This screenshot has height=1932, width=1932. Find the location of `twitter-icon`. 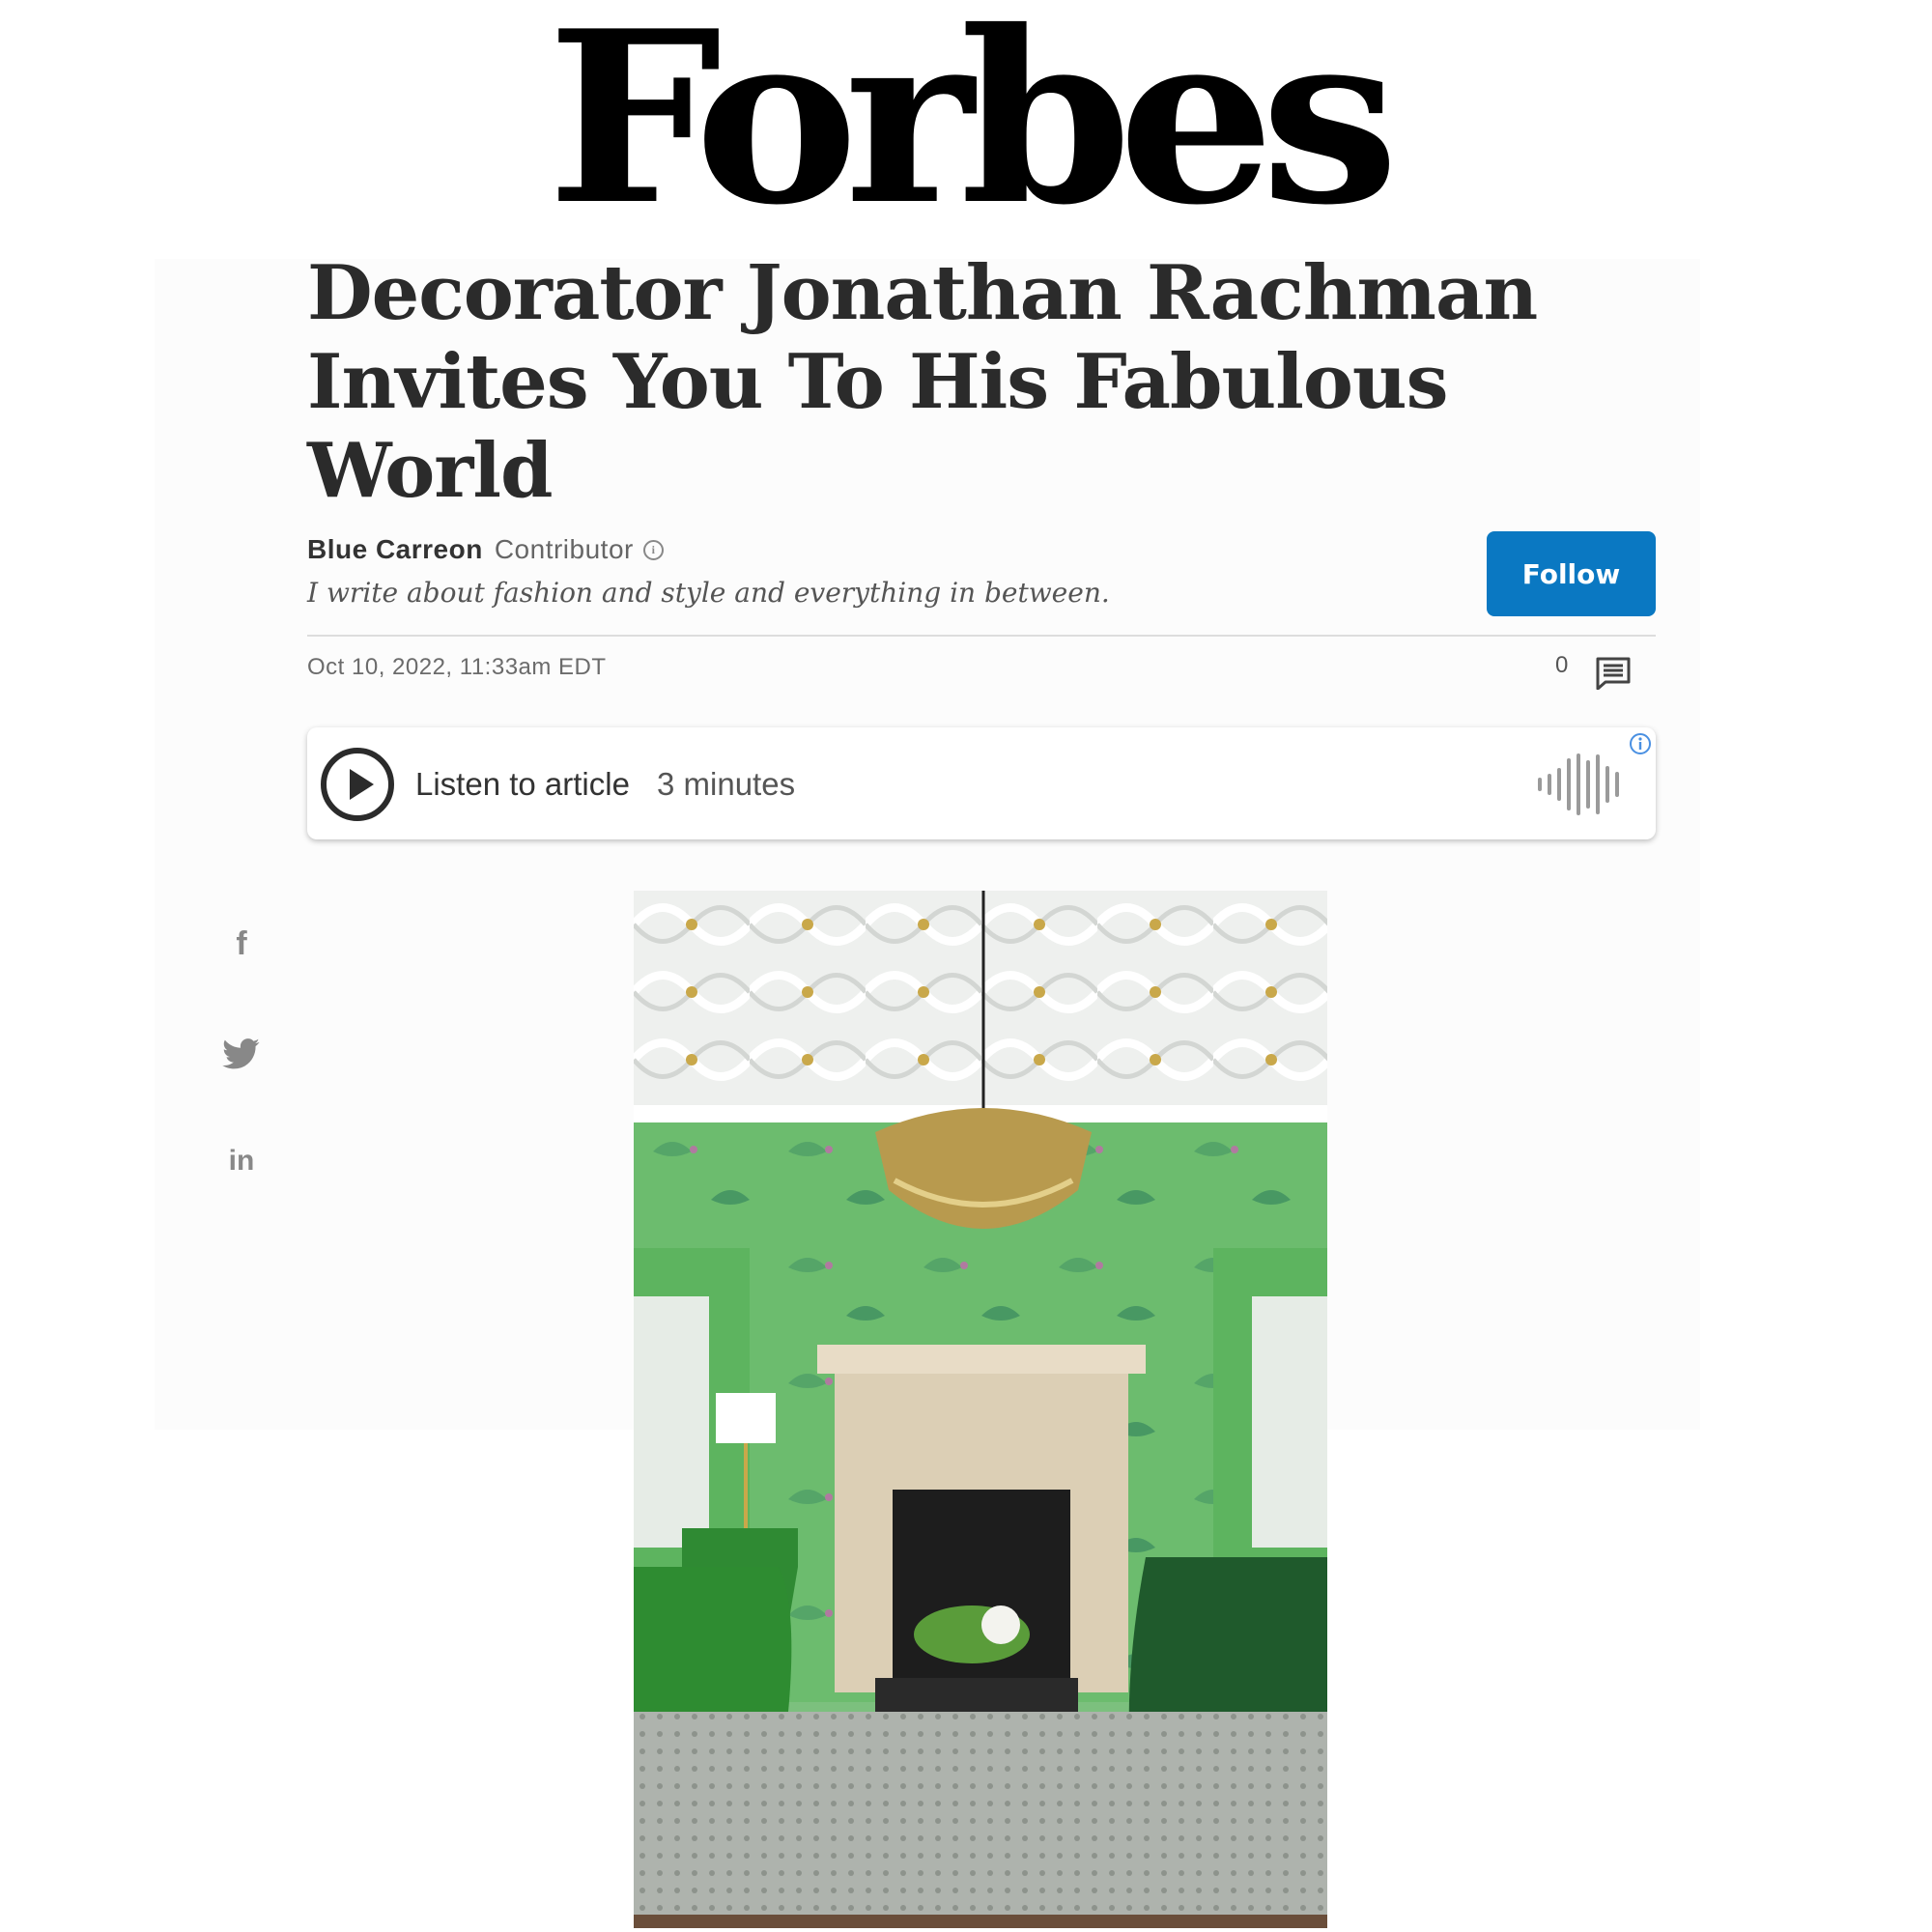

twitter-icon is located at coordinates (241, 1053).